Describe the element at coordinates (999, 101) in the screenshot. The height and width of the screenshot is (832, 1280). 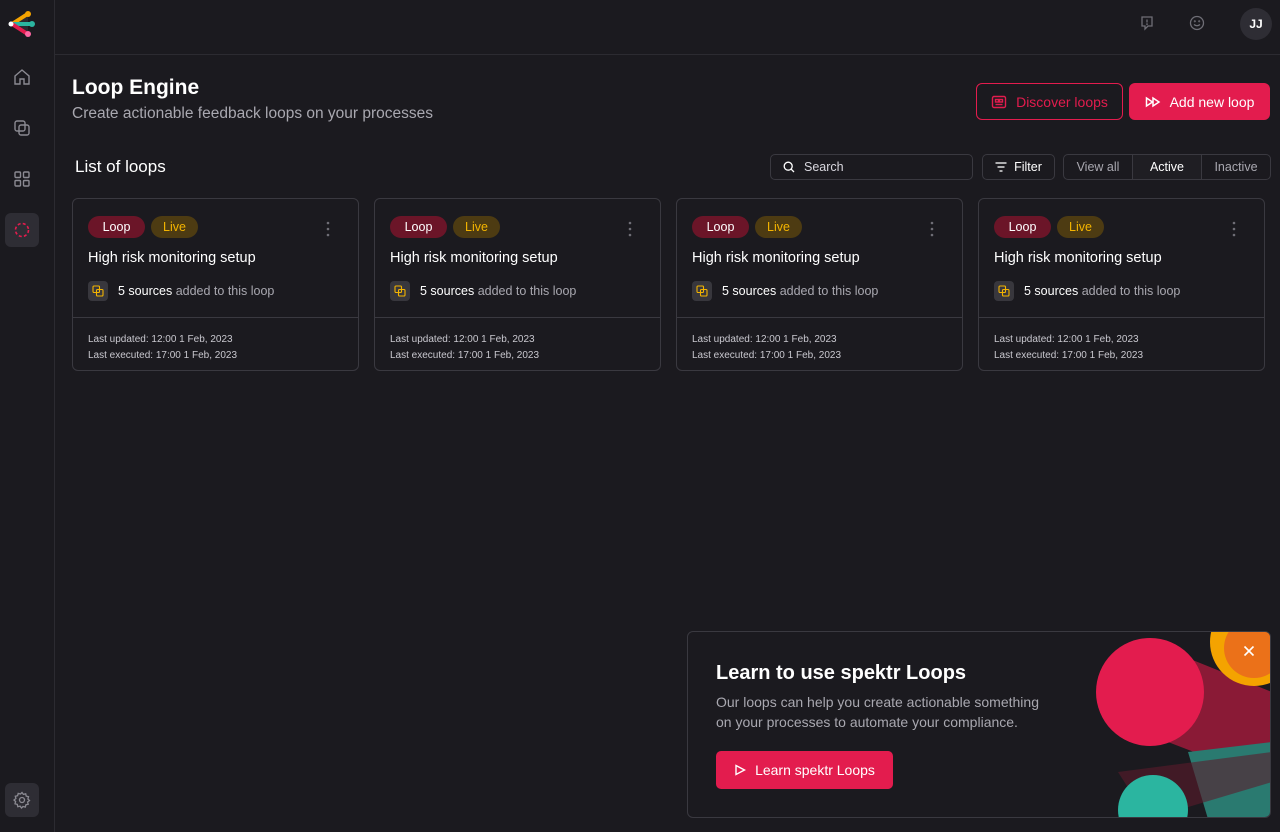
I see `discover-icon` at that location.